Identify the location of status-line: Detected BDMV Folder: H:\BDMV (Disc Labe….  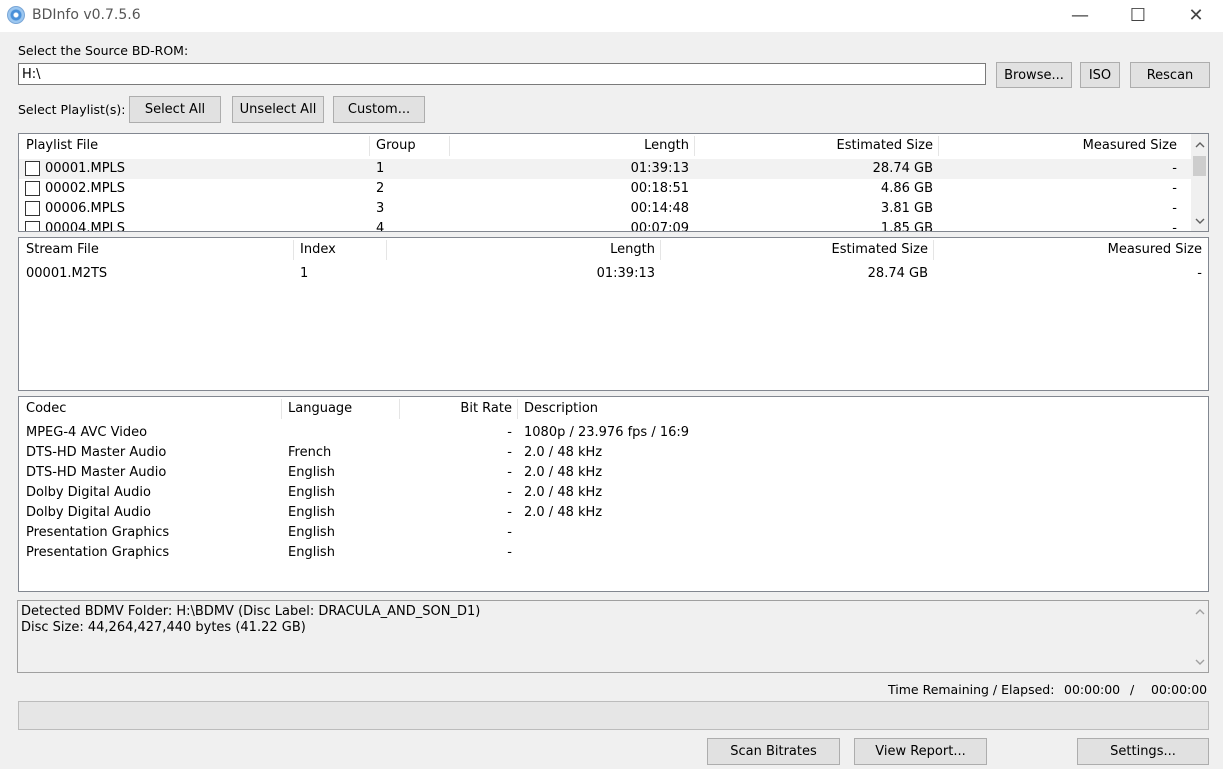
(251, 611).